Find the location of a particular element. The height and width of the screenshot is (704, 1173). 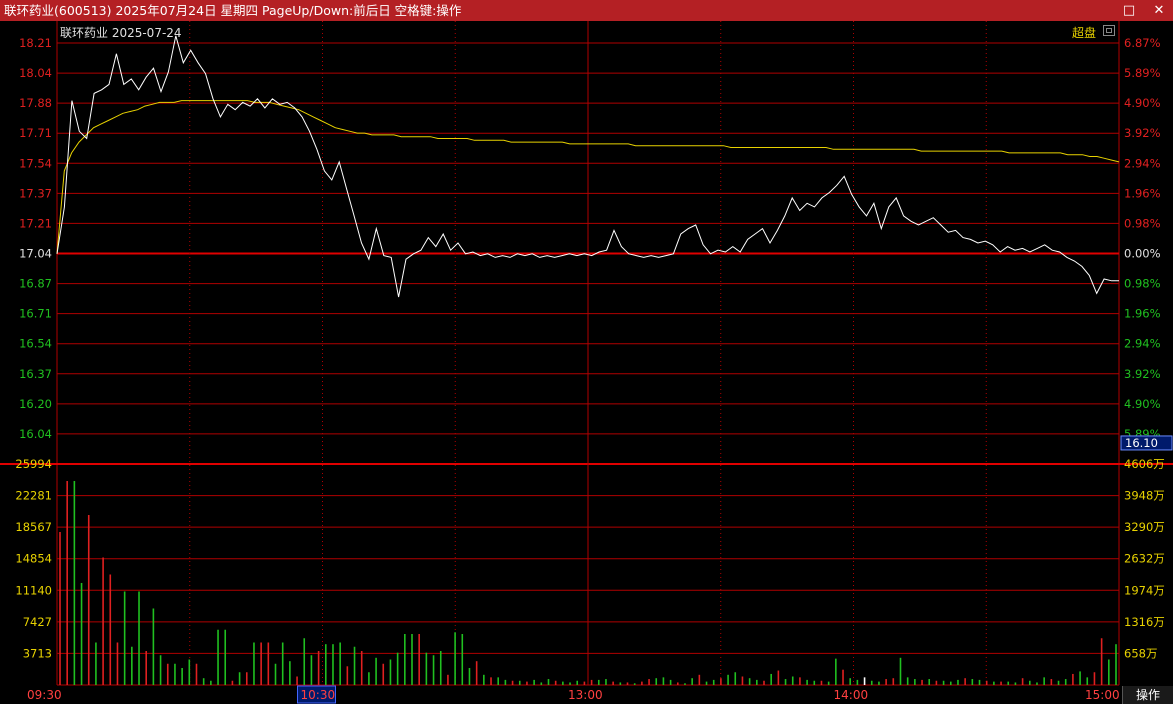

time-tick-label: 13:00 is located at coordinates (585, 695).